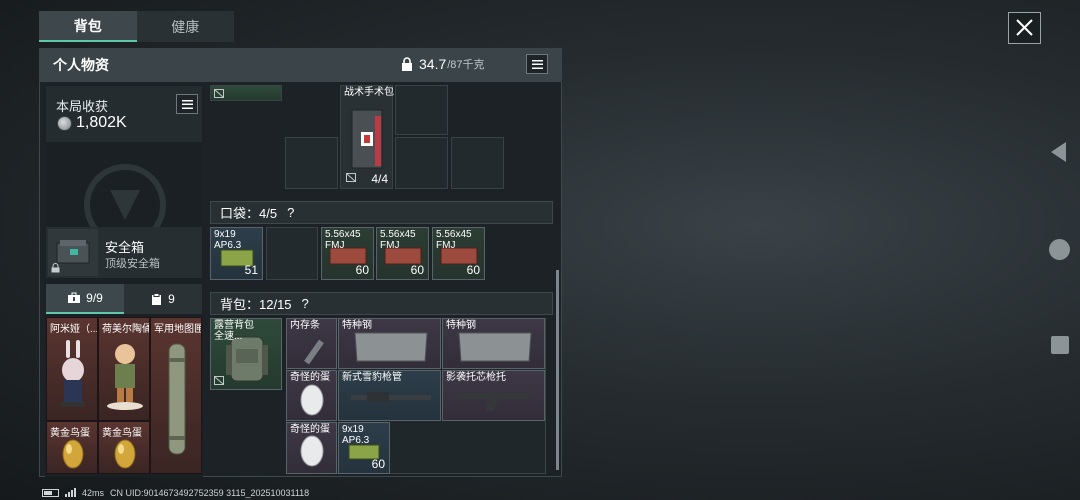 The width and height of the screenshot is (1080, 500). I want to click on round-income: 本局收获 1,802K, so click(124, 114).